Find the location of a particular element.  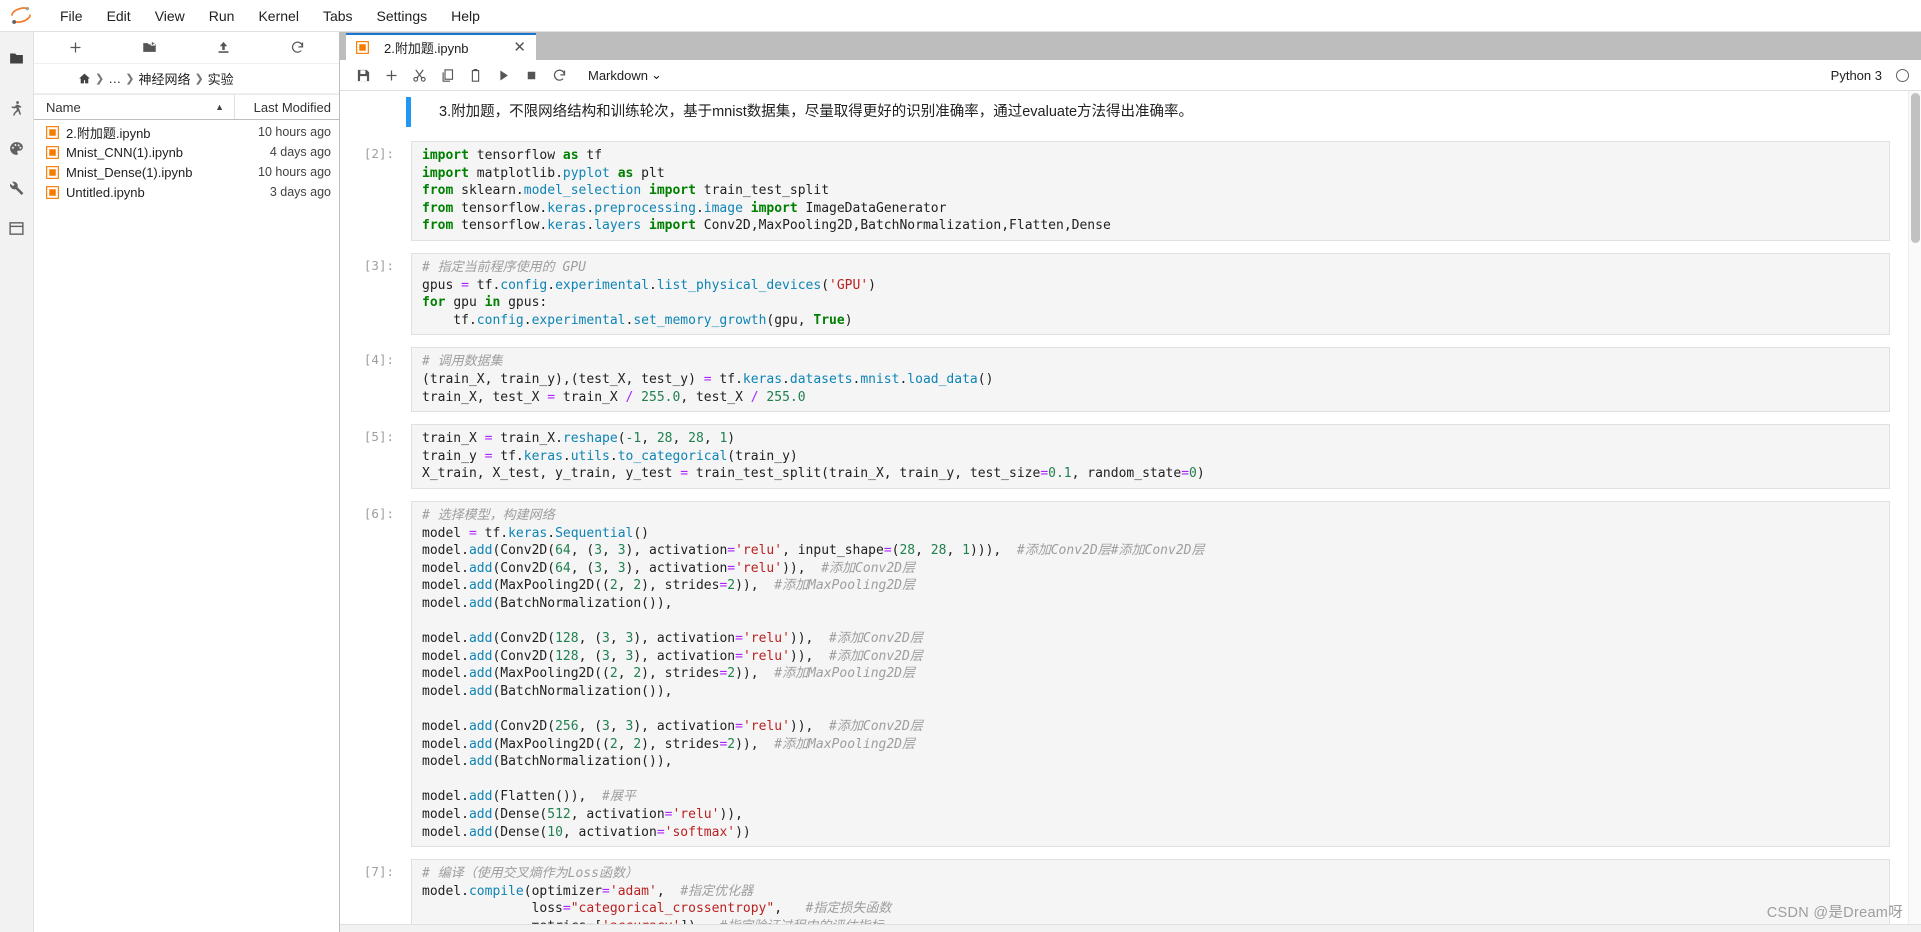

cut-cell-button is located at coordinates (419, 75).